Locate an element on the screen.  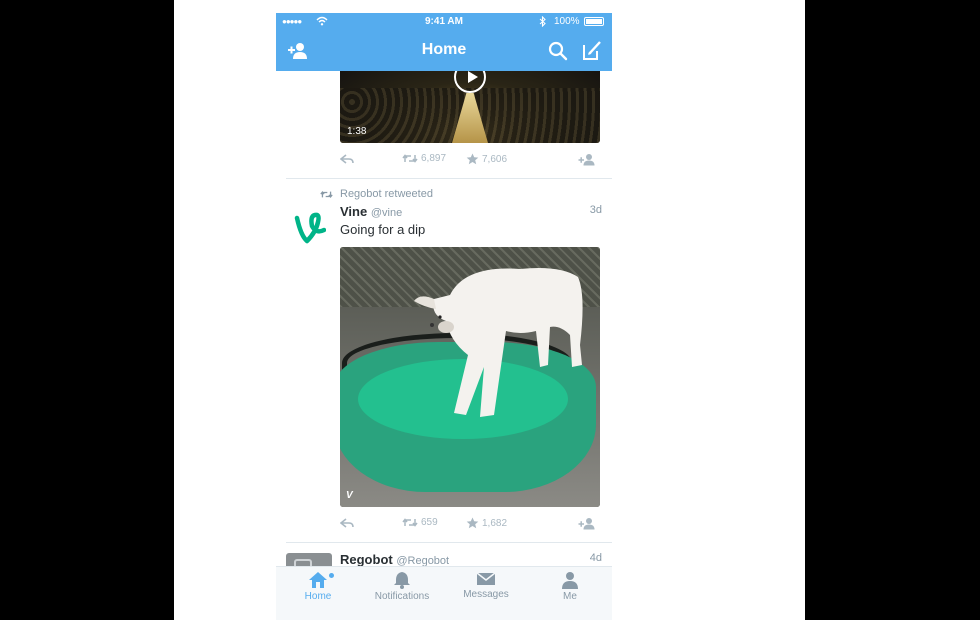
tweet-actions: 6,897 7,606 is located at coordinates (470, 161).